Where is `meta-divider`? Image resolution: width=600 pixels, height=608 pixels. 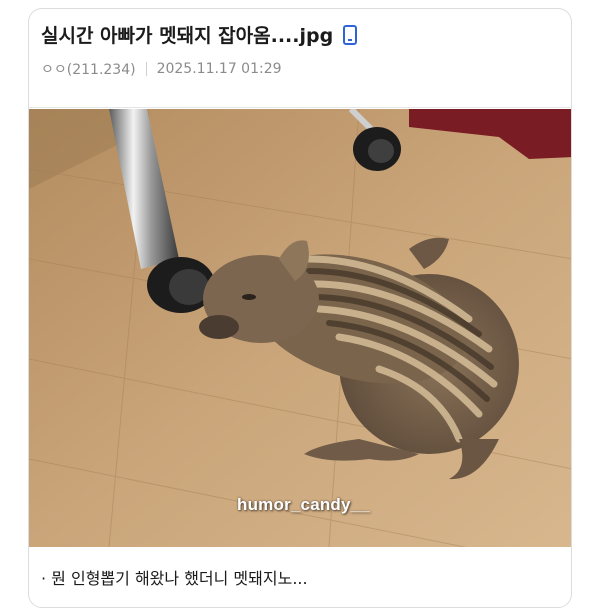 meta-divider is located at coordinates (146, 69).